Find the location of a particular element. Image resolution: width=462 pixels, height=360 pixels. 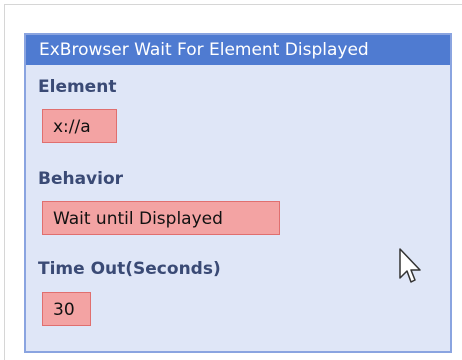

element-label: Element is located at coordinates (77, 87).